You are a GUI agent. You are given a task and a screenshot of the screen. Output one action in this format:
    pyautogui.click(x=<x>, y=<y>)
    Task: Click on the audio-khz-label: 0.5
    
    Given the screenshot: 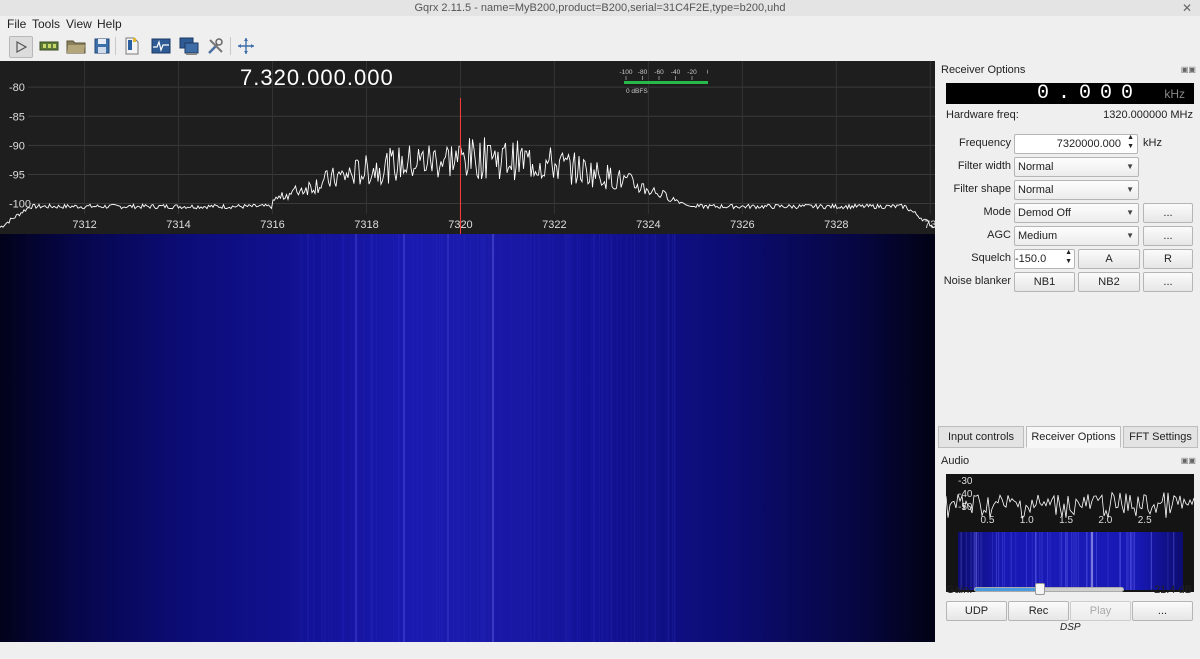 What is the action you would take?
    pyautogui.click(x=987, y=520)
    